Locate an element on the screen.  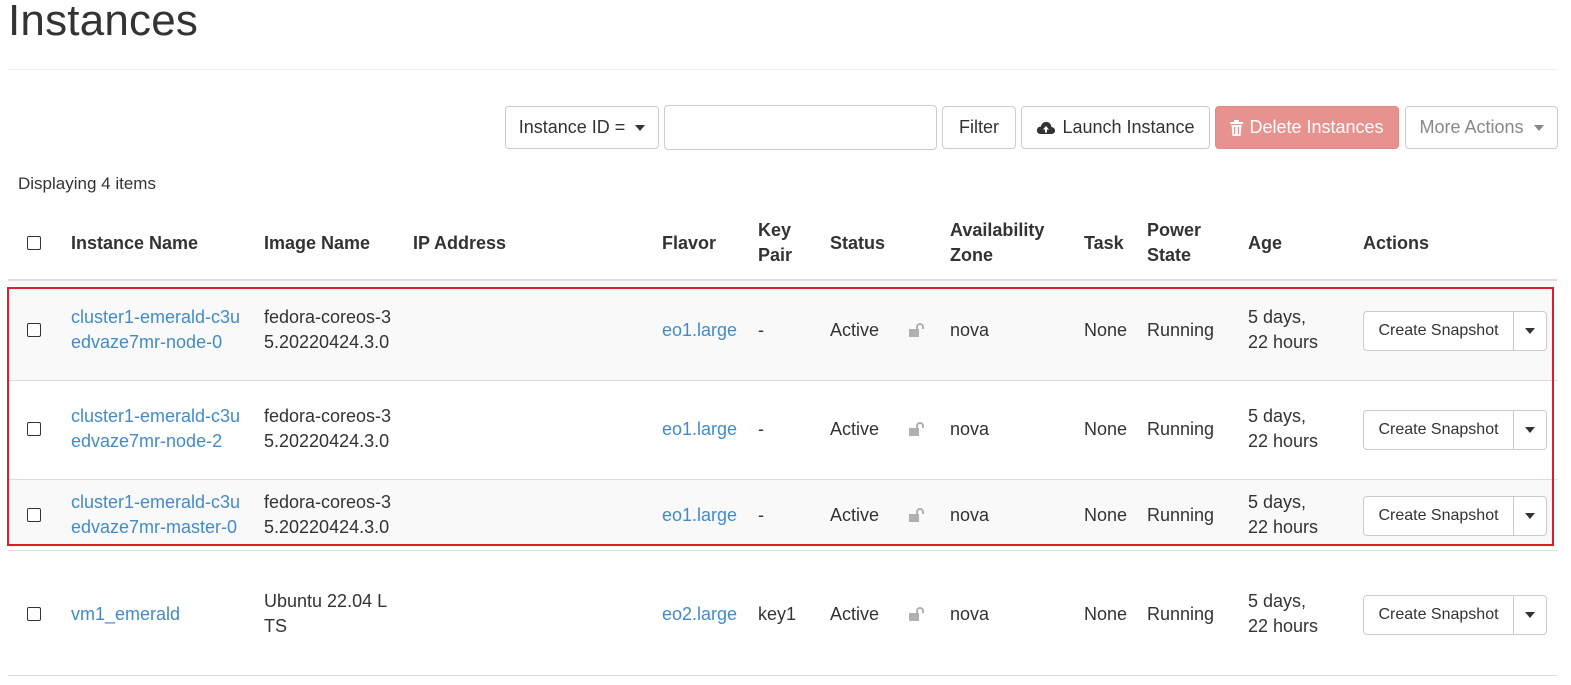
filter-button: Filter is located at coordinates (979, 127).